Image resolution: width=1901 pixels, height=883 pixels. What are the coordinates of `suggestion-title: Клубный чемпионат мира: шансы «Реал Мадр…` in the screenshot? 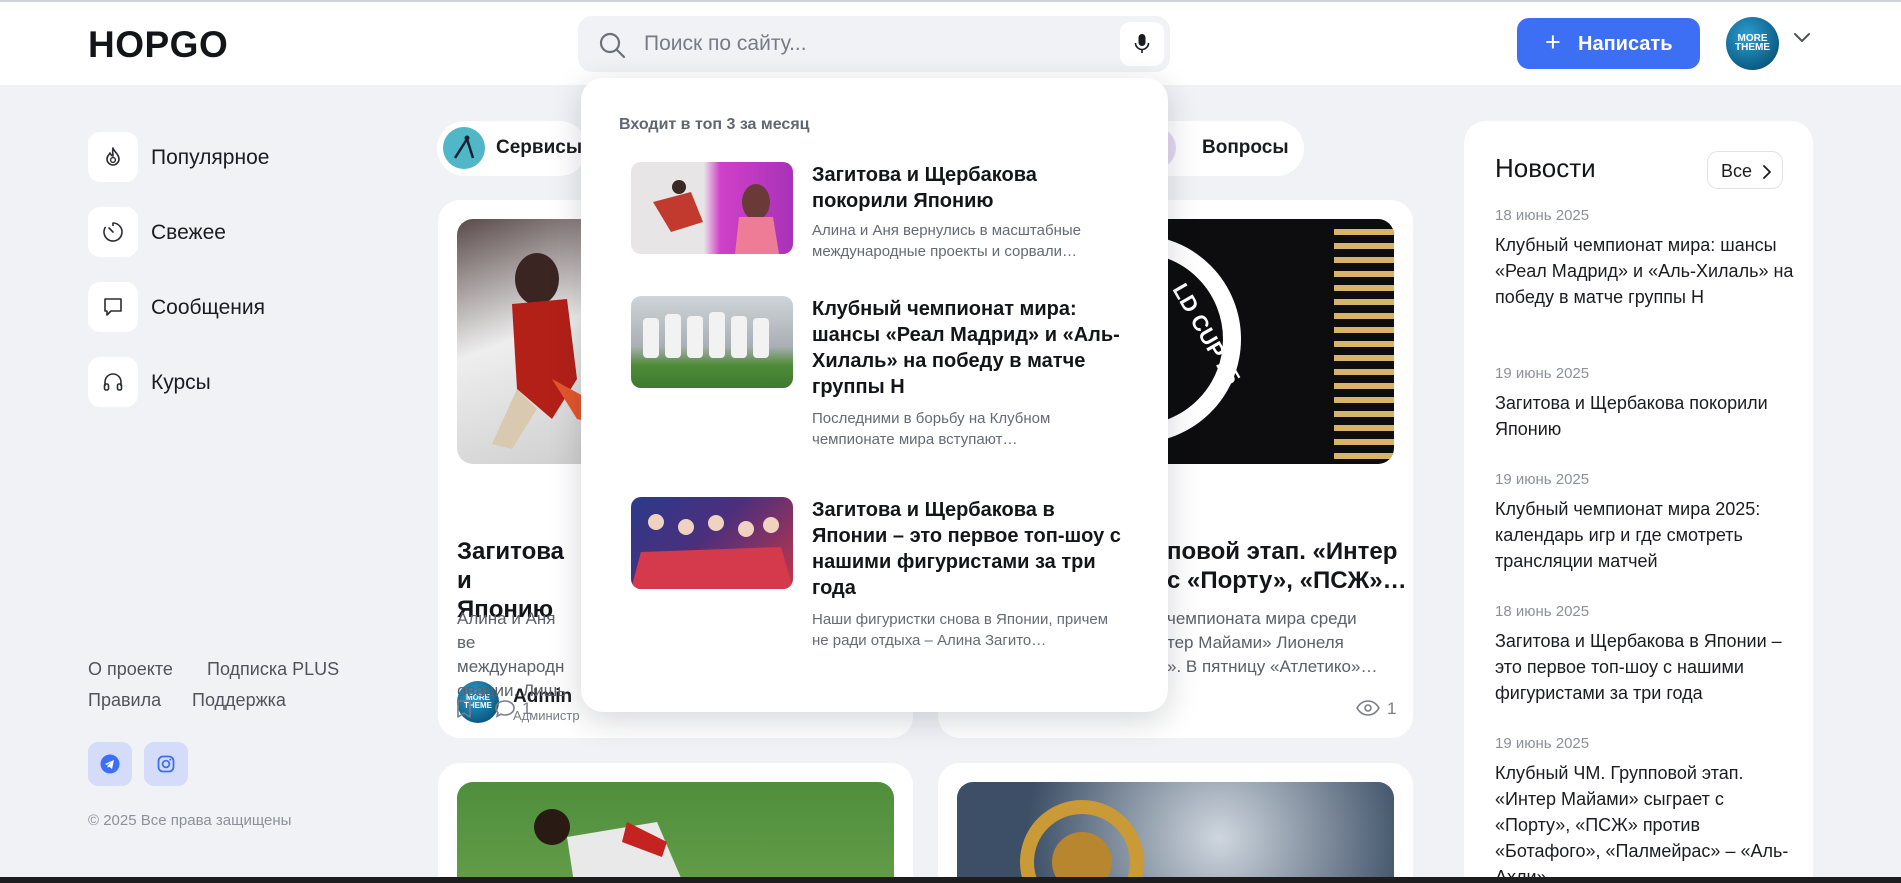 It's located at (966, 348).